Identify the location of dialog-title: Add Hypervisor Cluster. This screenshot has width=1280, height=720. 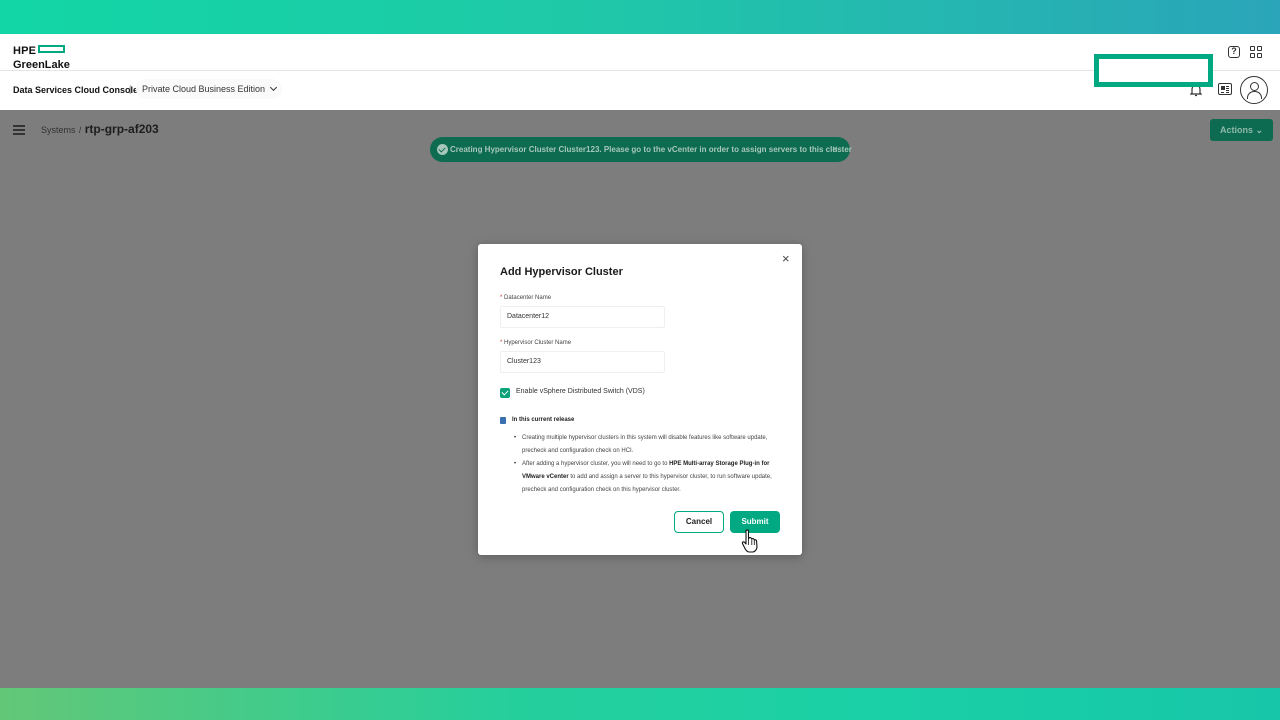
(561, 272).